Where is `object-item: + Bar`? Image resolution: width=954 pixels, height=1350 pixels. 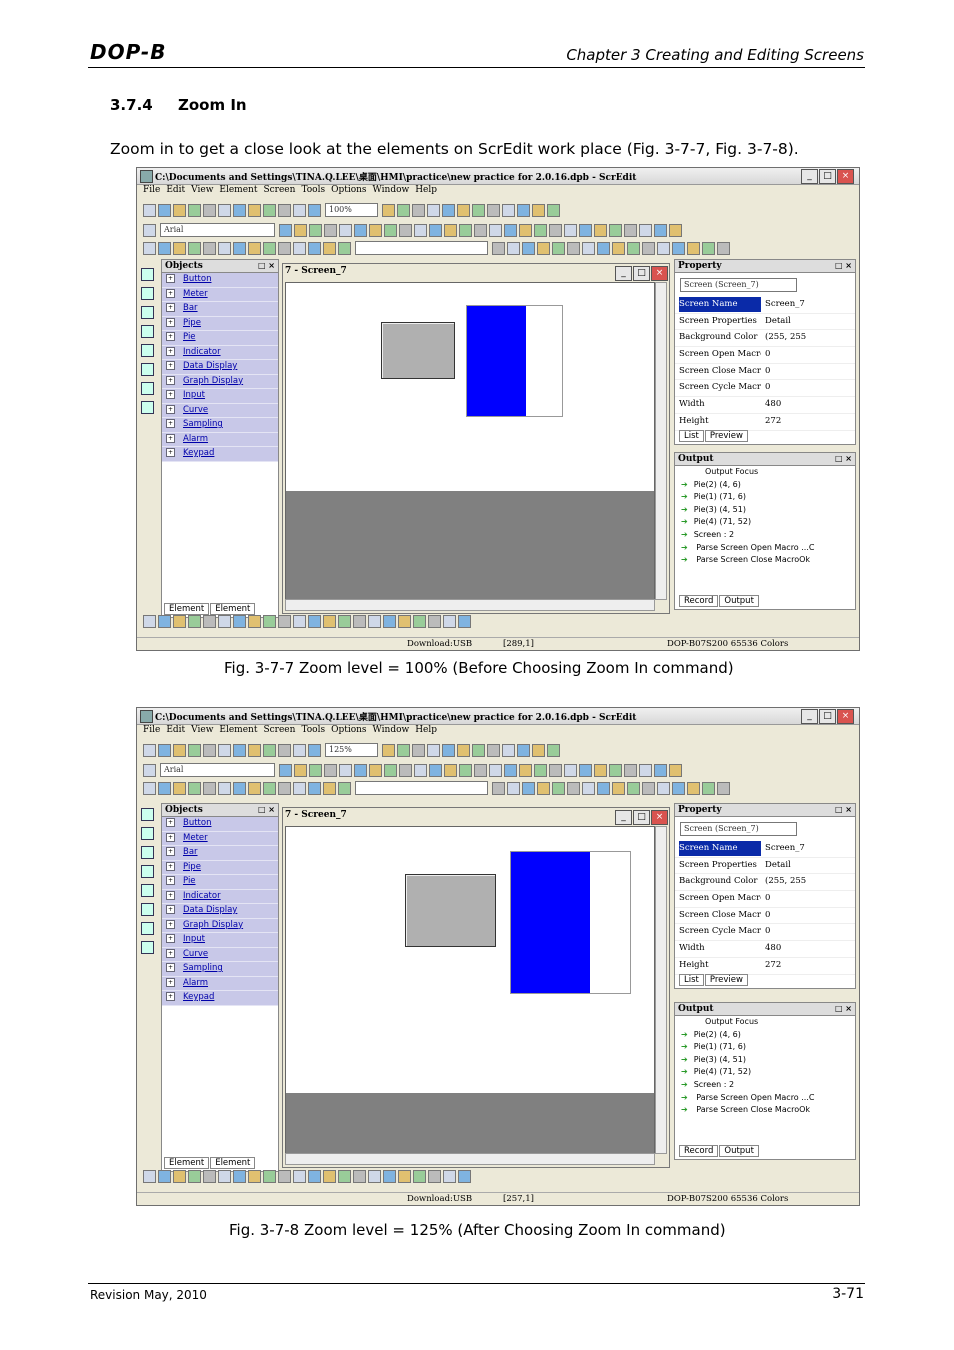
object-item: + Bar is located at coordinates (220, 853).